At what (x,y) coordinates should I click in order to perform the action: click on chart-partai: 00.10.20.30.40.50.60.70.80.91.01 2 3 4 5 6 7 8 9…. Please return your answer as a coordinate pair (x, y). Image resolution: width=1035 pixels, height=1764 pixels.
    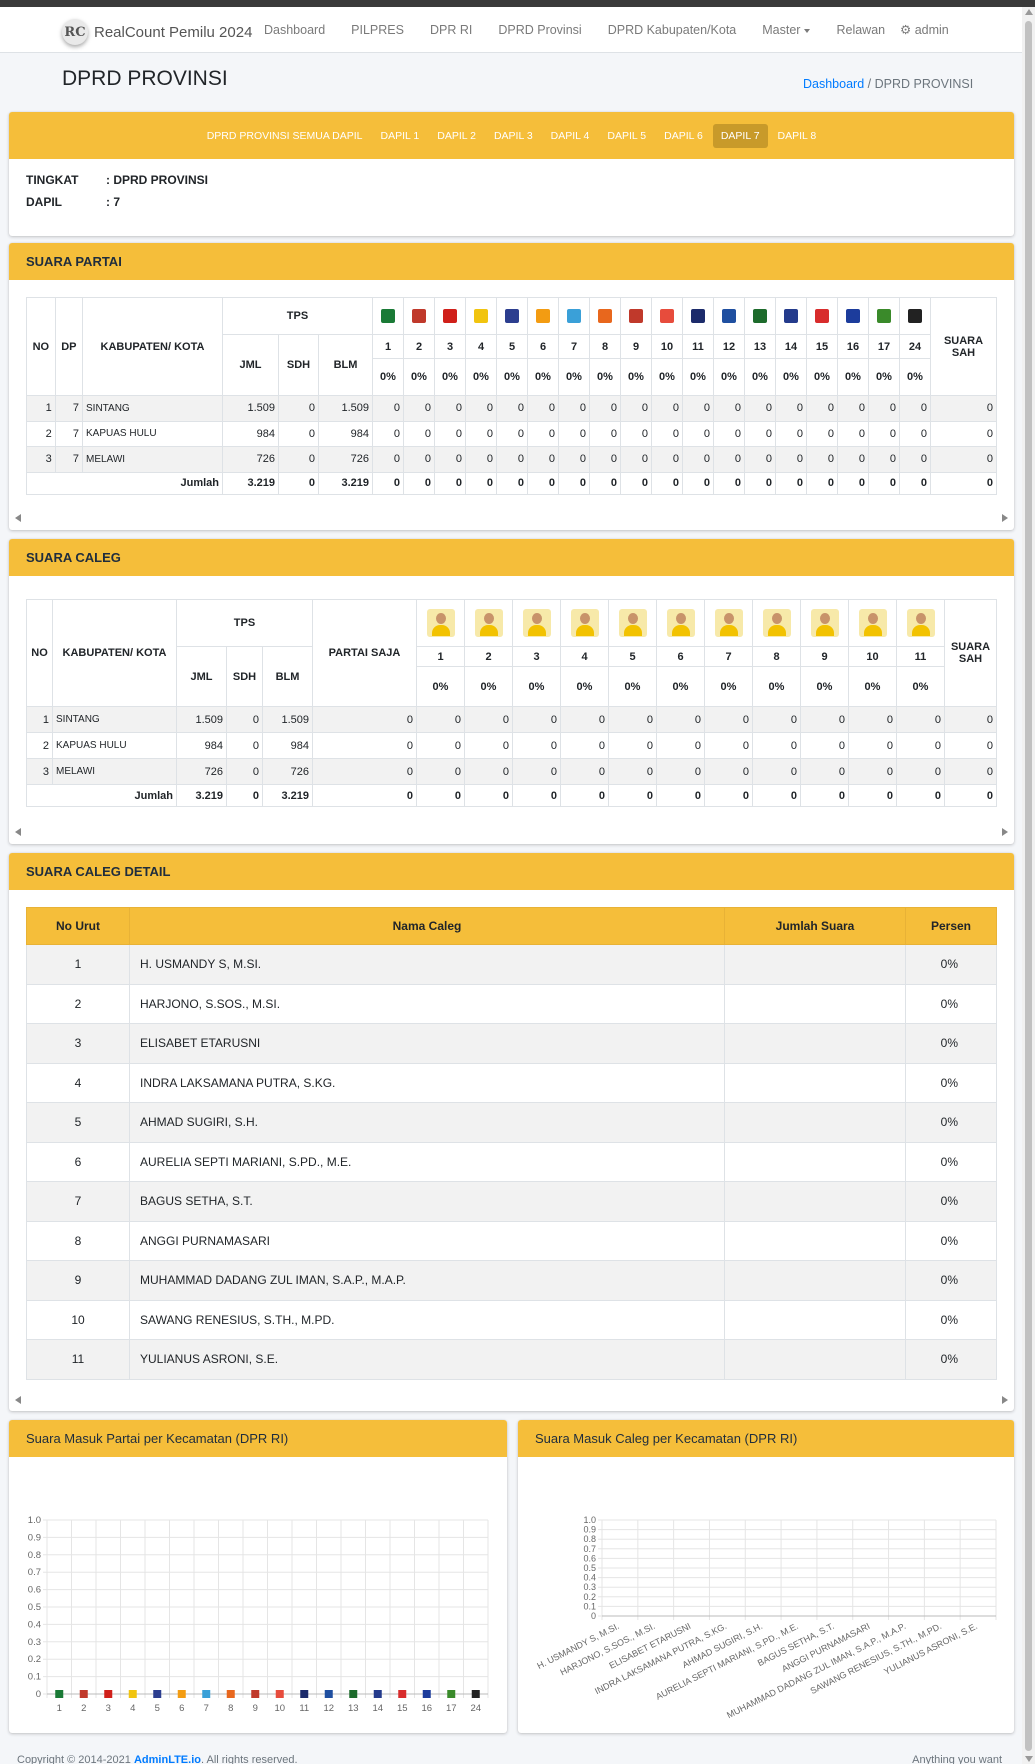
    Looking at the image, I should click on (258, 1614).